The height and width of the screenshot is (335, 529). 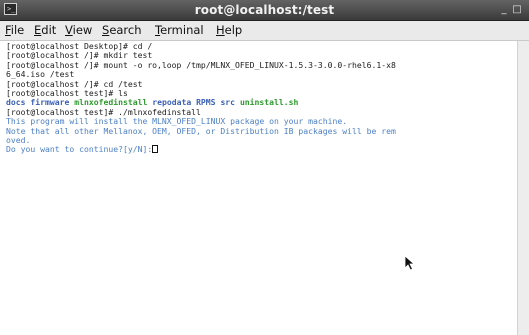 I want to click on title-bar: >_ root@localhost:/test _ □, so click(x=264, y=10).